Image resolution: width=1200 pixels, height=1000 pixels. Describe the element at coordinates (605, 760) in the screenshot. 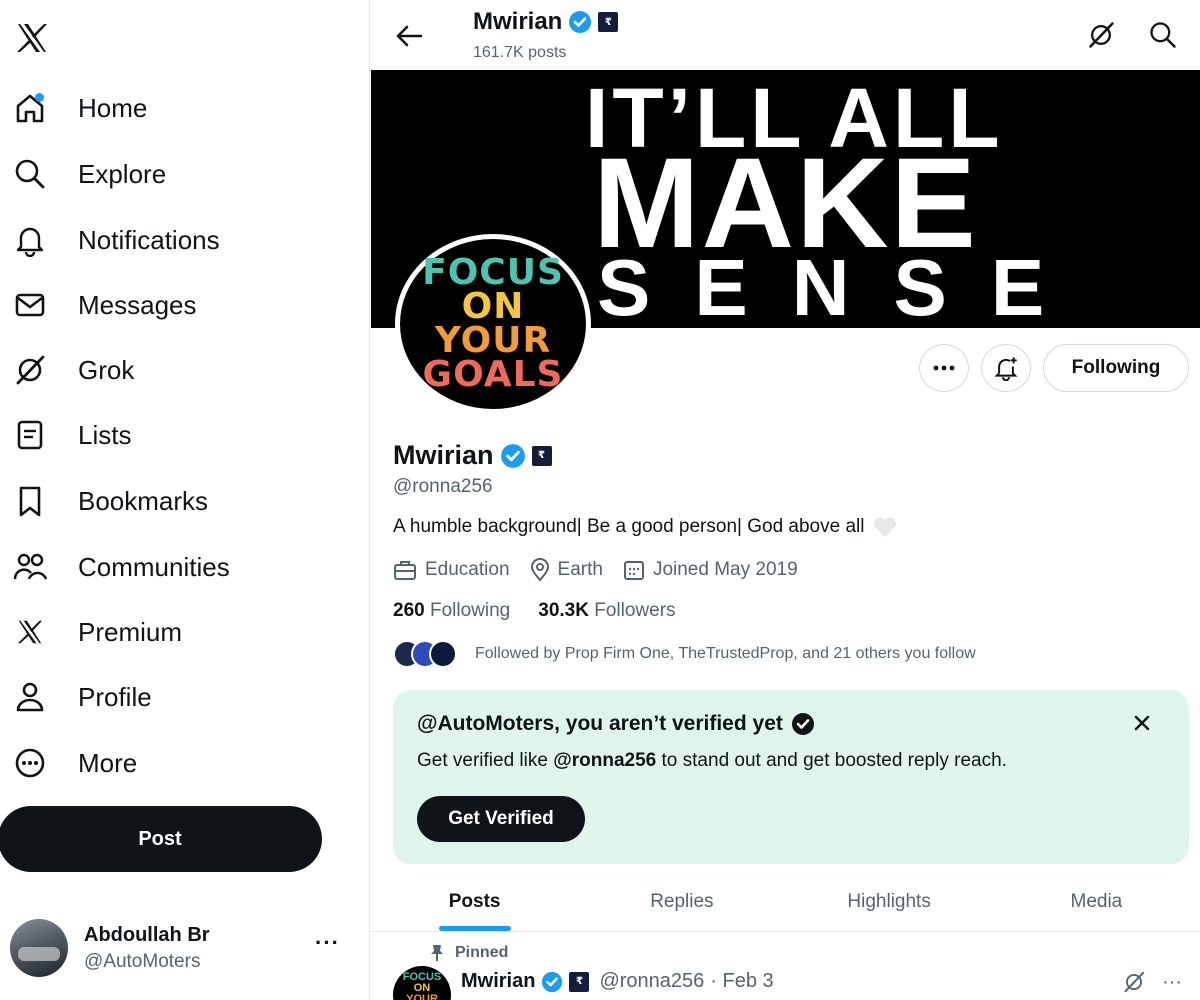

I see `verify-handle: @ronna256` at that location.